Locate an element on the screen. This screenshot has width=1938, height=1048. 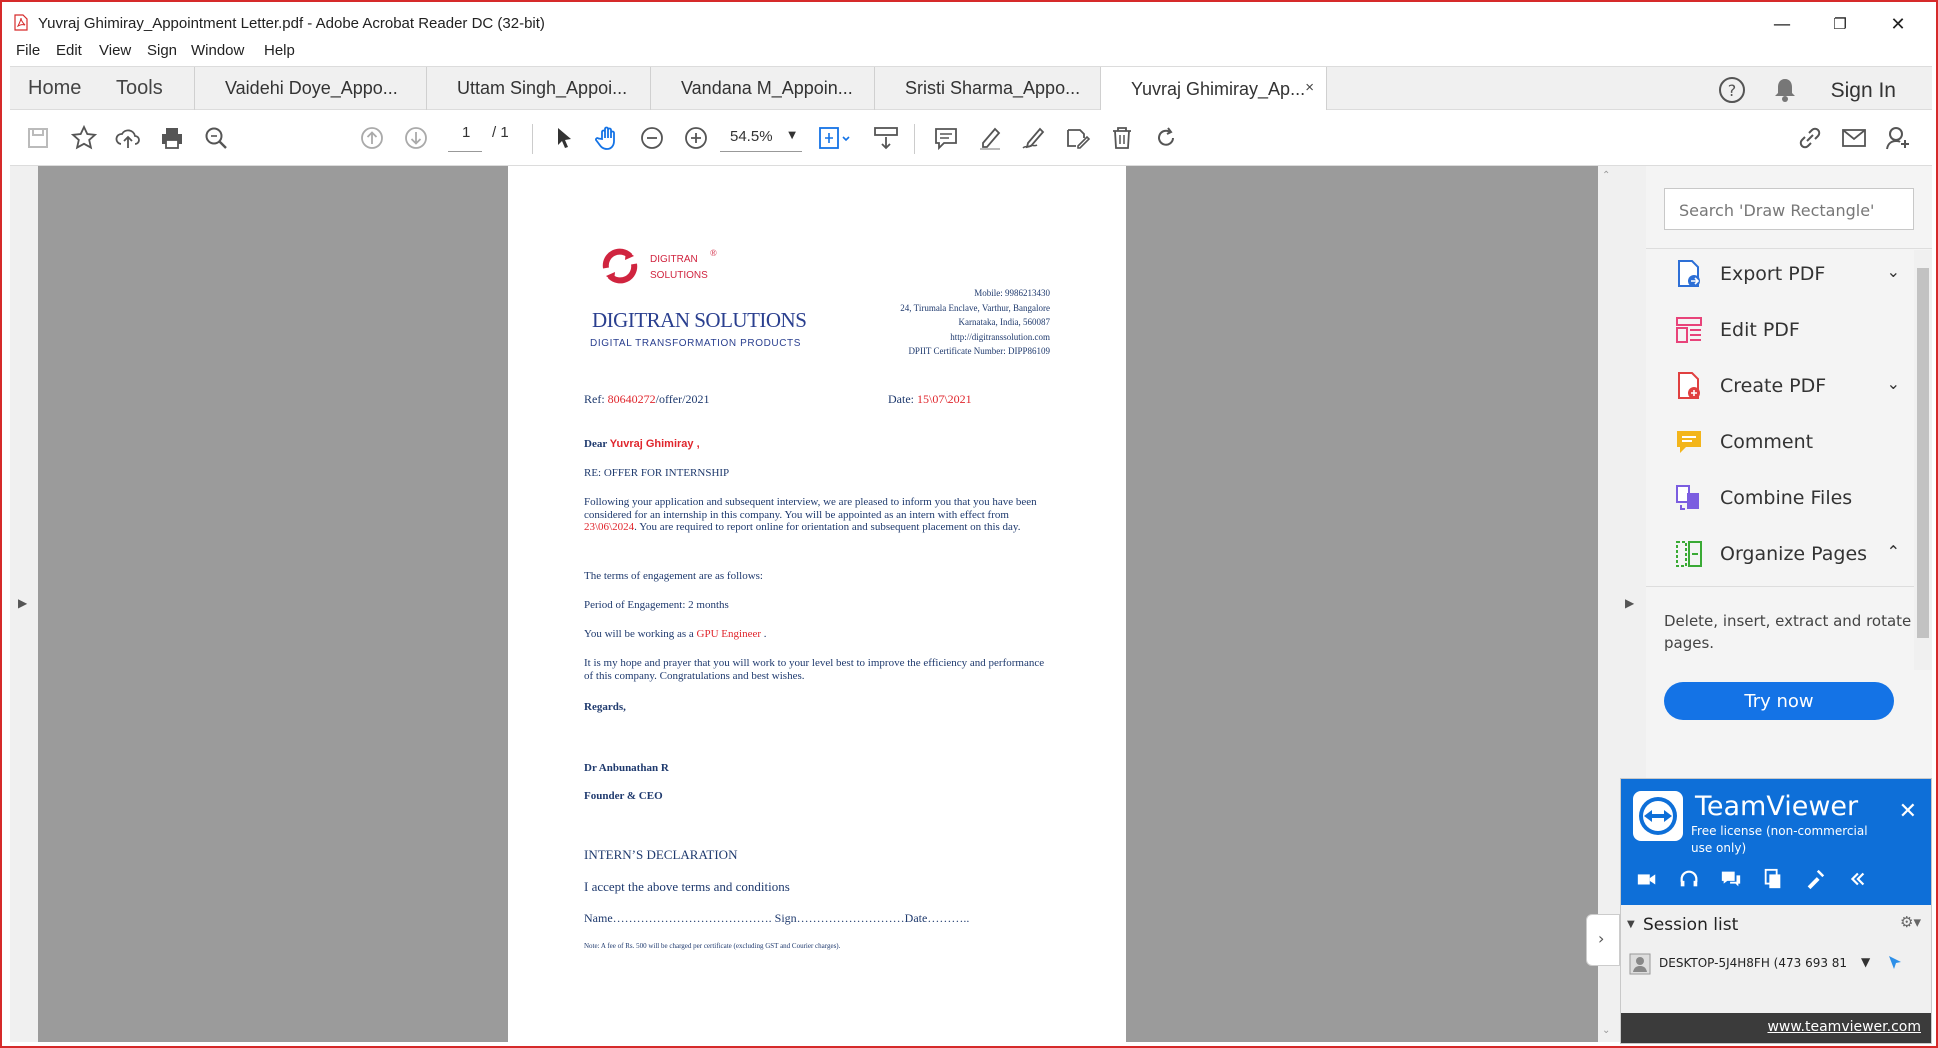
zoom-out-icon is located at coordinates (652, 138).